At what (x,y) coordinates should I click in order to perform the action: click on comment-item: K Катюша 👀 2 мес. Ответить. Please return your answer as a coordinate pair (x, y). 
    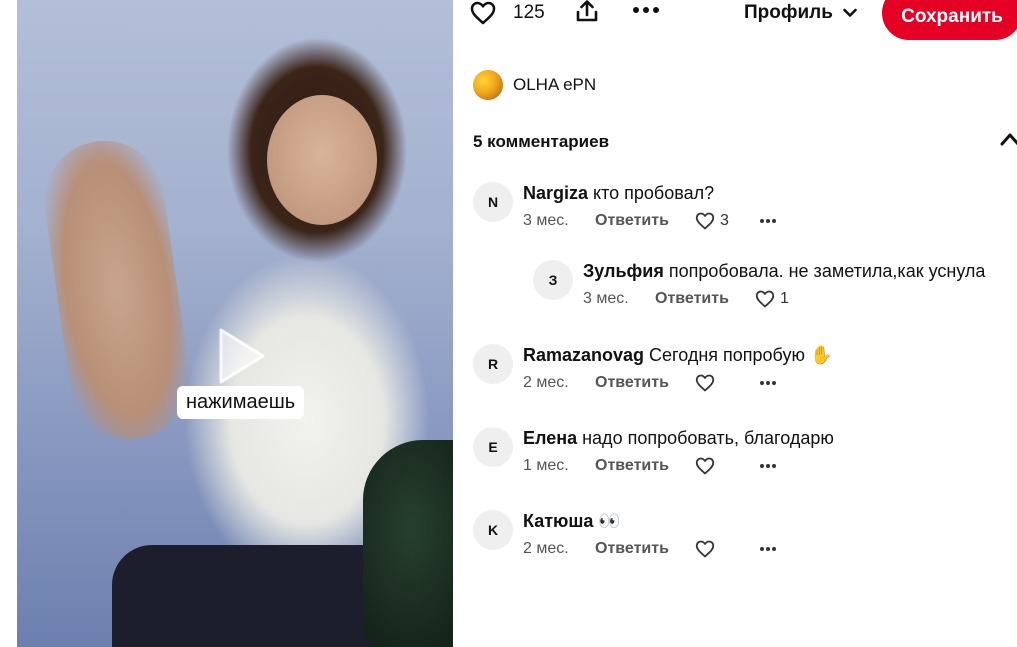
    Looking at the image, I should click on (625, 535).